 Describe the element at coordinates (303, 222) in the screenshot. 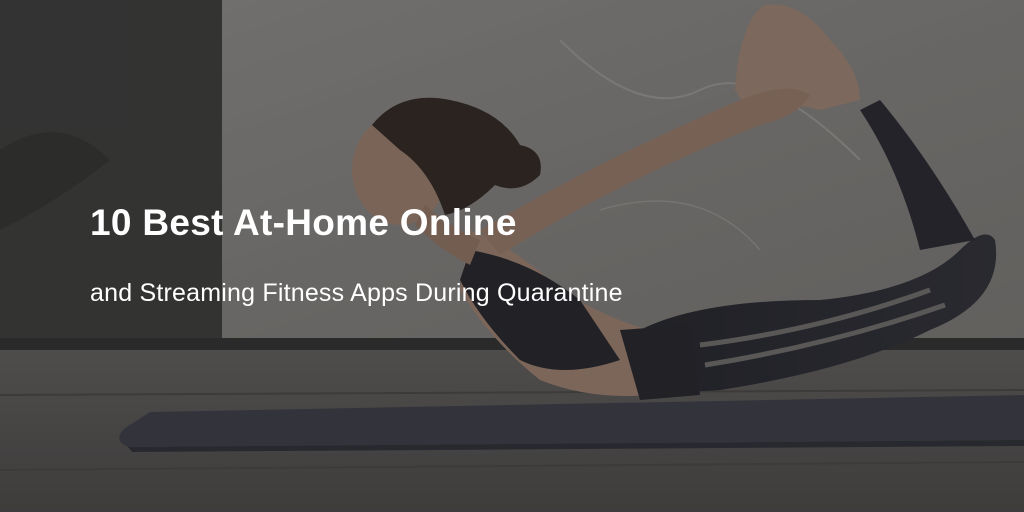

I see `banner-headline: 10 Best At-Home Online` at that location.